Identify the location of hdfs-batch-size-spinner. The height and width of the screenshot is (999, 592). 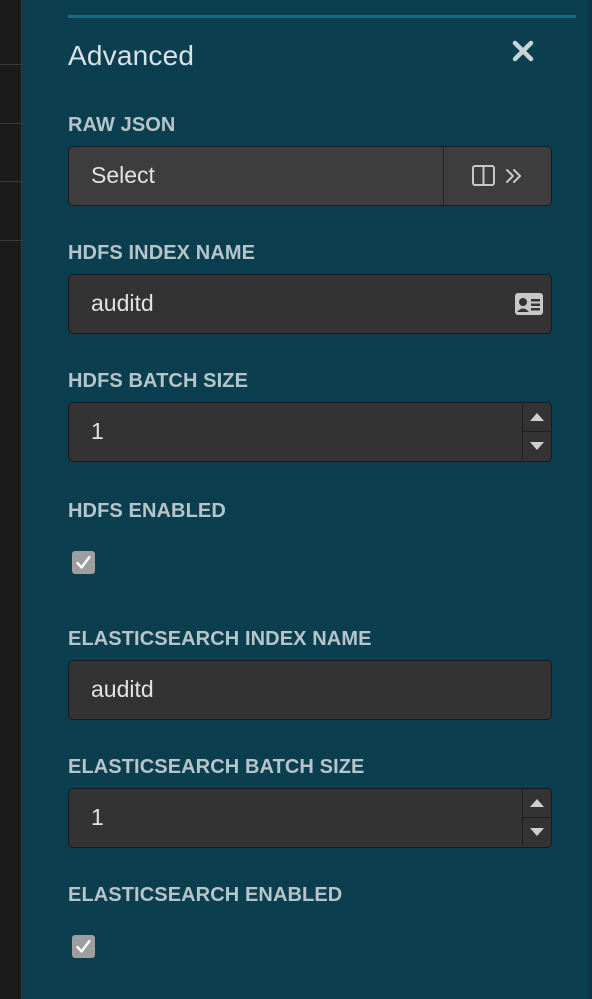
(536, 431).